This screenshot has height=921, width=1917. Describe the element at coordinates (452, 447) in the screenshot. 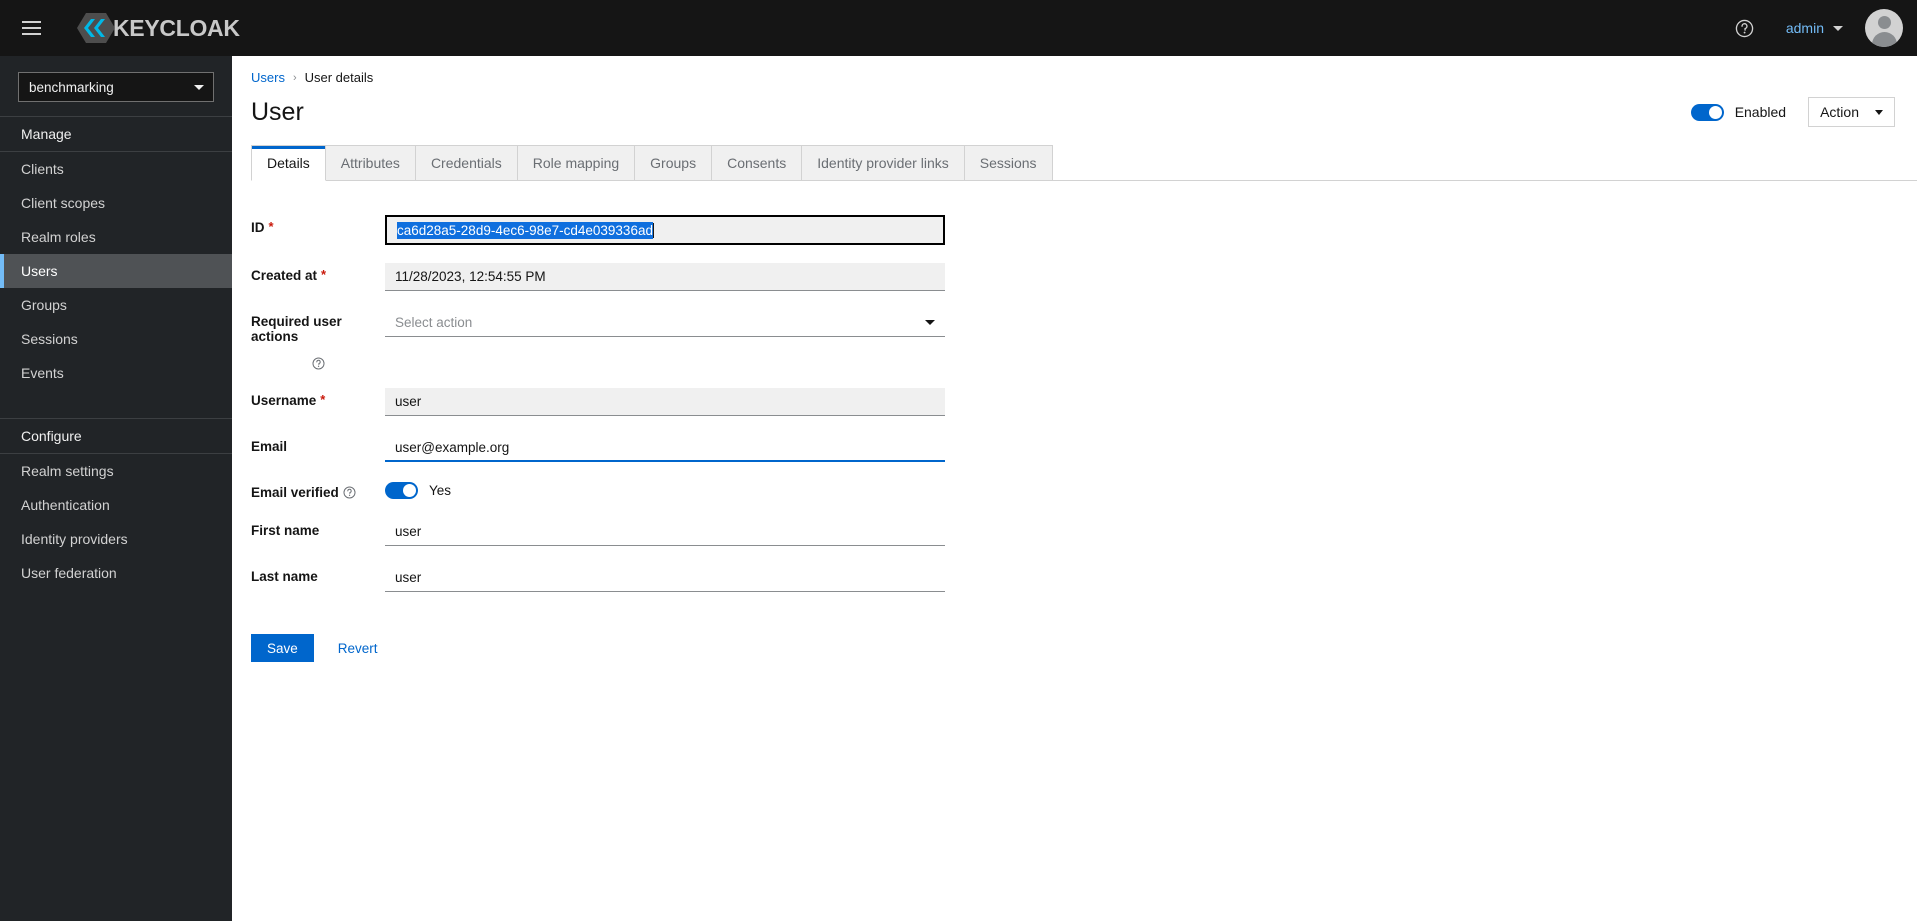

I see `email-value: user@example.org` at that location.